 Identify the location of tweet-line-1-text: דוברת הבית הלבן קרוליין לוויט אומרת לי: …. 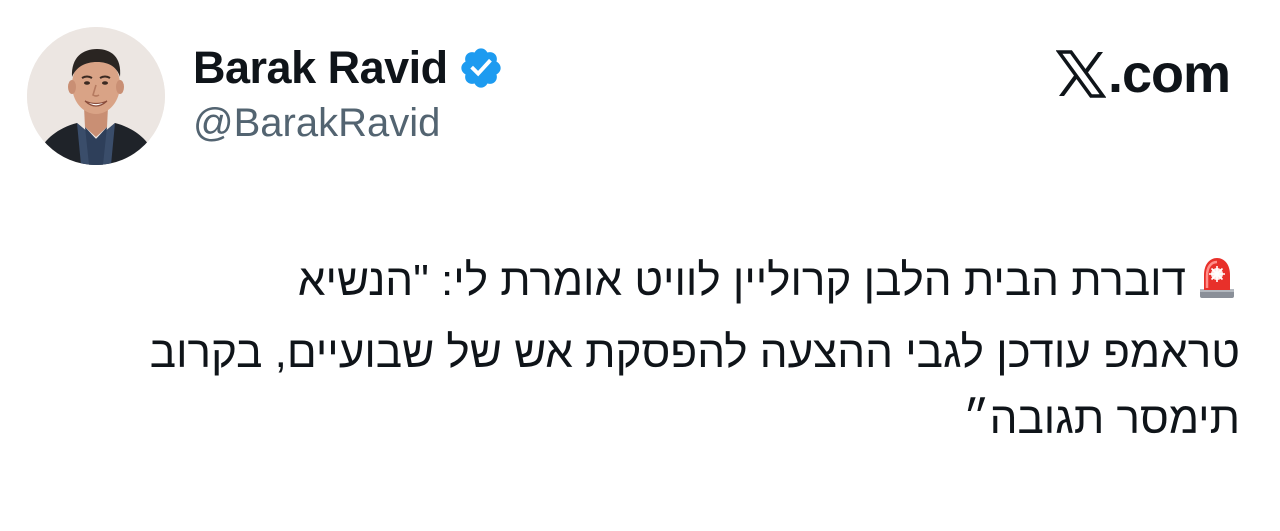
(741, 280).